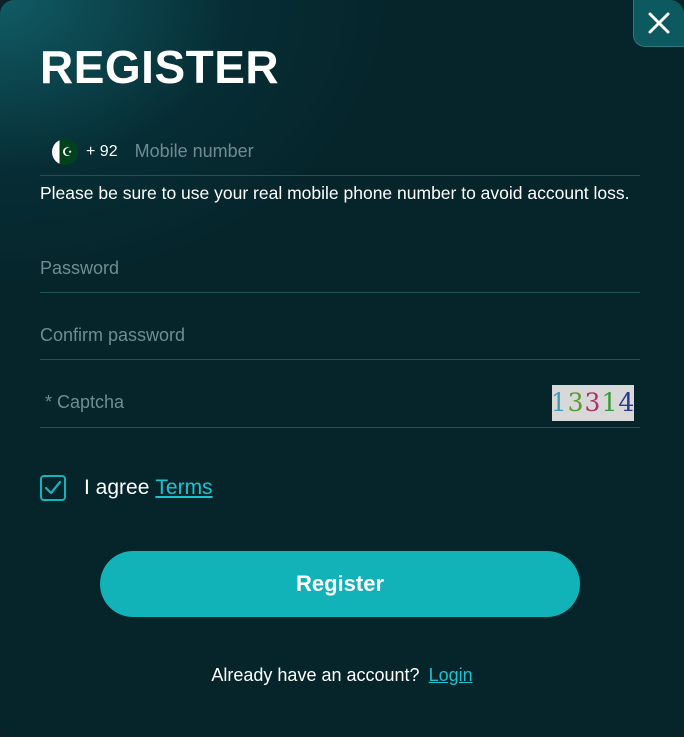 This screenshot has height=737, width=684. I want to click on agree-terms-row: I agree Terms, so click(126, 488).